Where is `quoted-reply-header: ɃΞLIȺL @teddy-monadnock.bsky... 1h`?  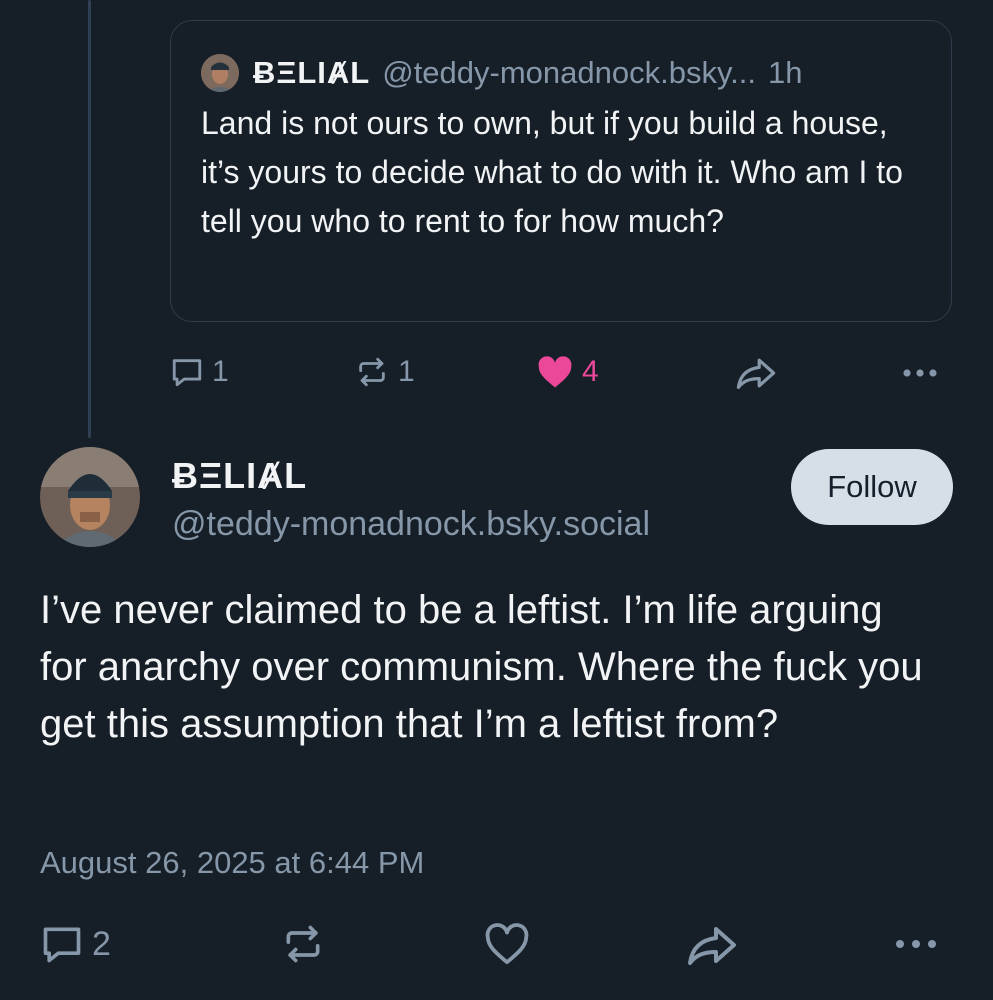
quoted-reply-header: ɃΞLIȺL @teddy-monadnock.bsky... 1h is located at coordinates (561, 73).